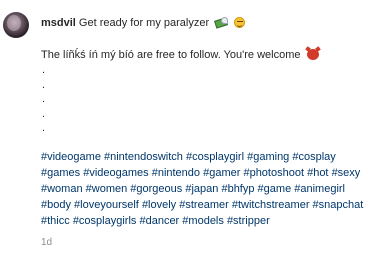 The height and width of the screenshot is (263, 384). I want to click on hashtag-link: #thicc, so click(55, 221).